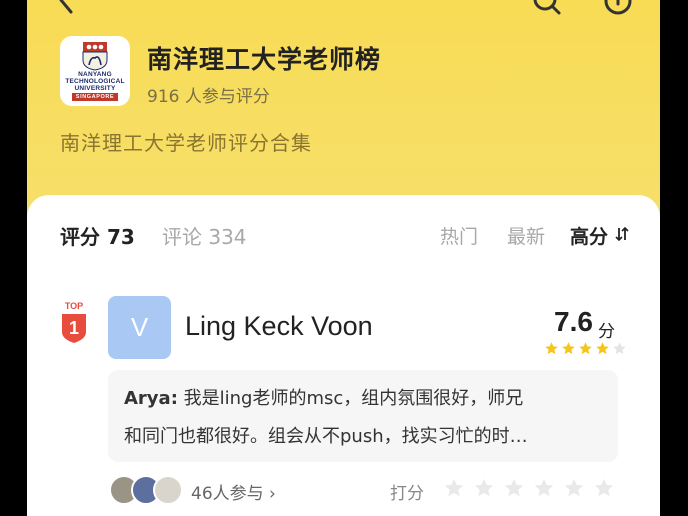 Image resolution: width=688 pixels, height=516 pixels. I want to click on logo-line-3: UNIVERSITY, so click(95, 88).